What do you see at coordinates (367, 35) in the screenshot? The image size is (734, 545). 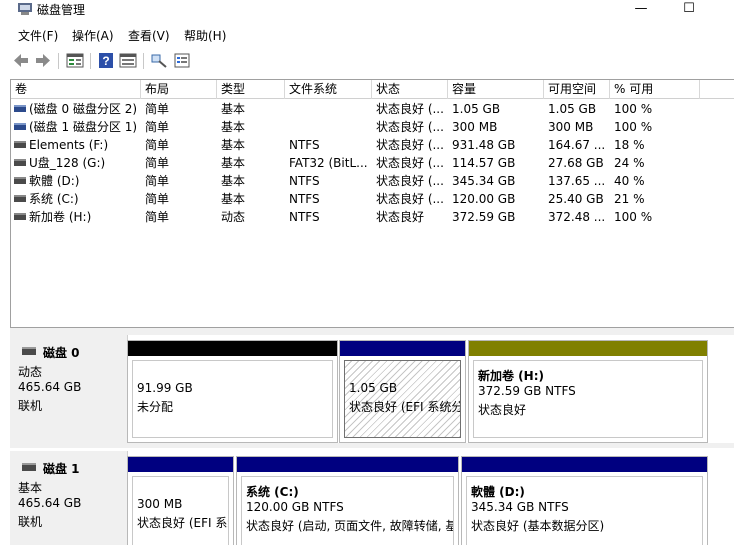 I see `menu-bar: 文件(F) 操作(A) 查看(V) 帮助(H)` at bounding box center [367, 35].